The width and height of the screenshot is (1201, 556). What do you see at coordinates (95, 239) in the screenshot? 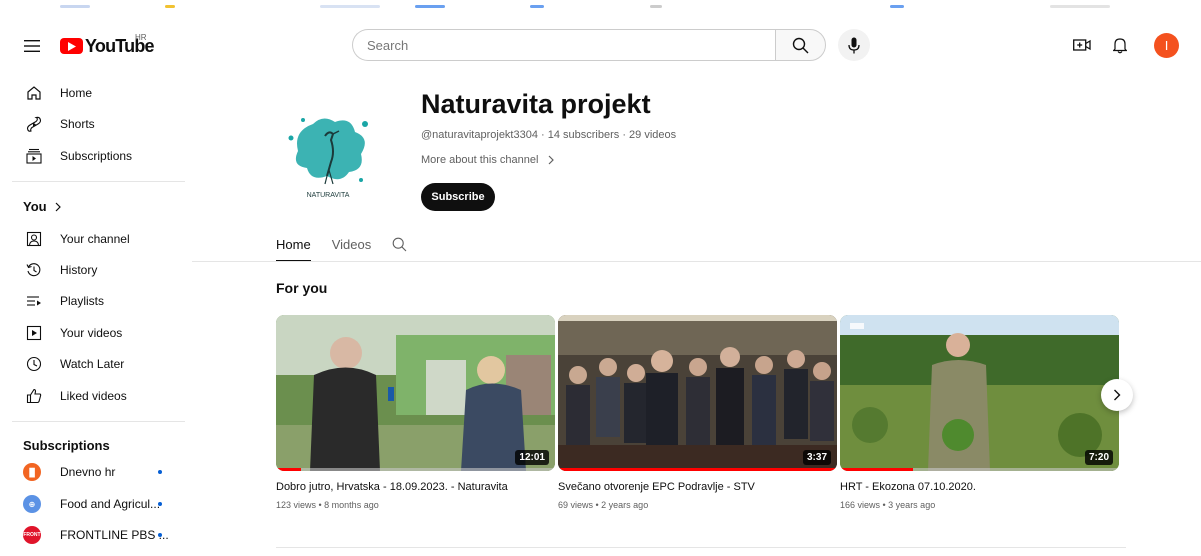
I see `sidebar-item-label: Your channel` at bounding box center [95, 239].